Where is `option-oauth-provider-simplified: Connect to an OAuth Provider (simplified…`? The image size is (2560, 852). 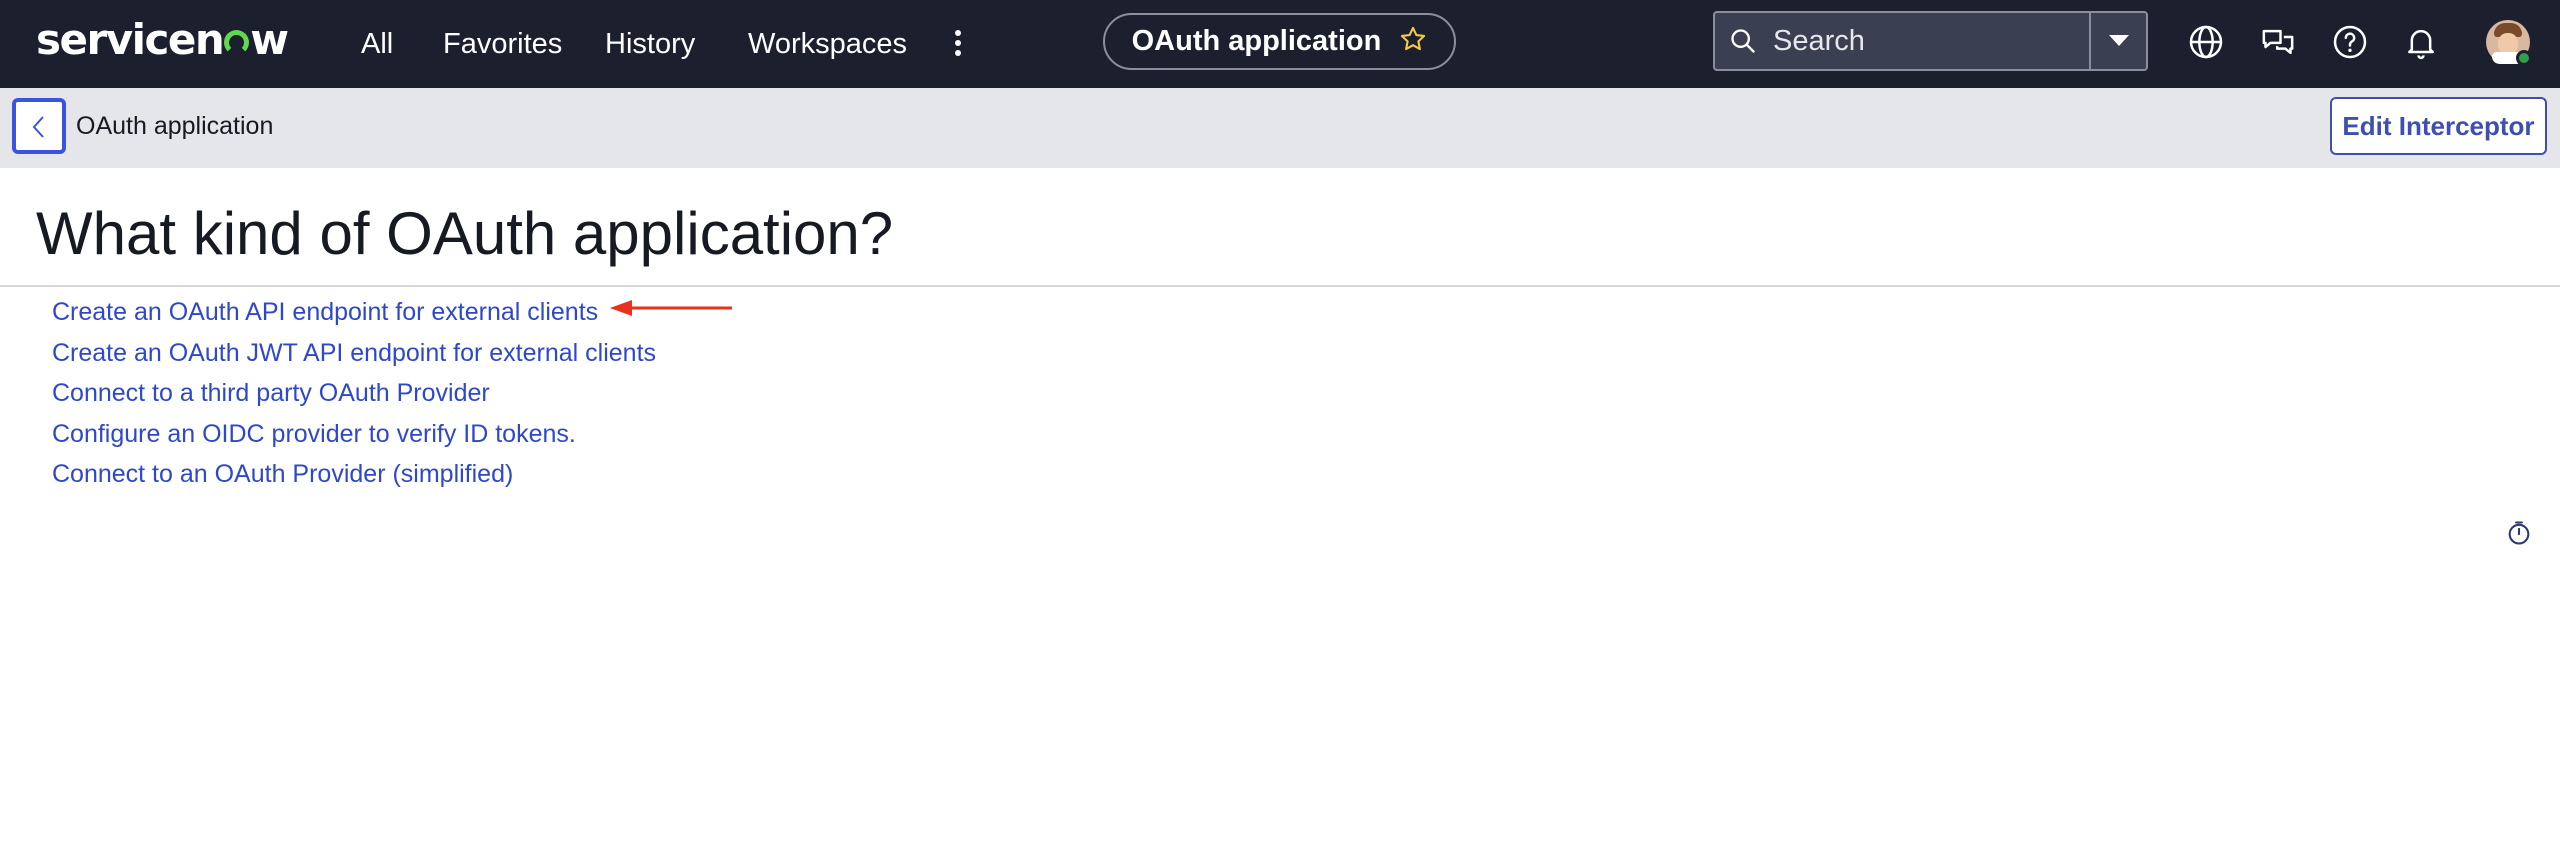
option-oauth-provider-simplified: Connect to an OAuth Provider (simplified… is located at coordinates (354, 474).